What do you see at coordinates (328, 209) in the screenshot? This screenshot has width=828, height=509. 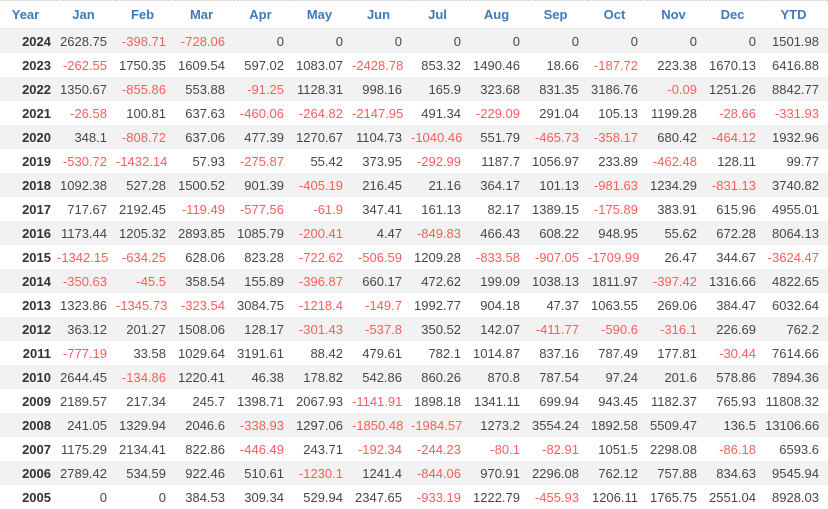 I see `month-value-cell: -61.9` at bounding box center [328, 209].